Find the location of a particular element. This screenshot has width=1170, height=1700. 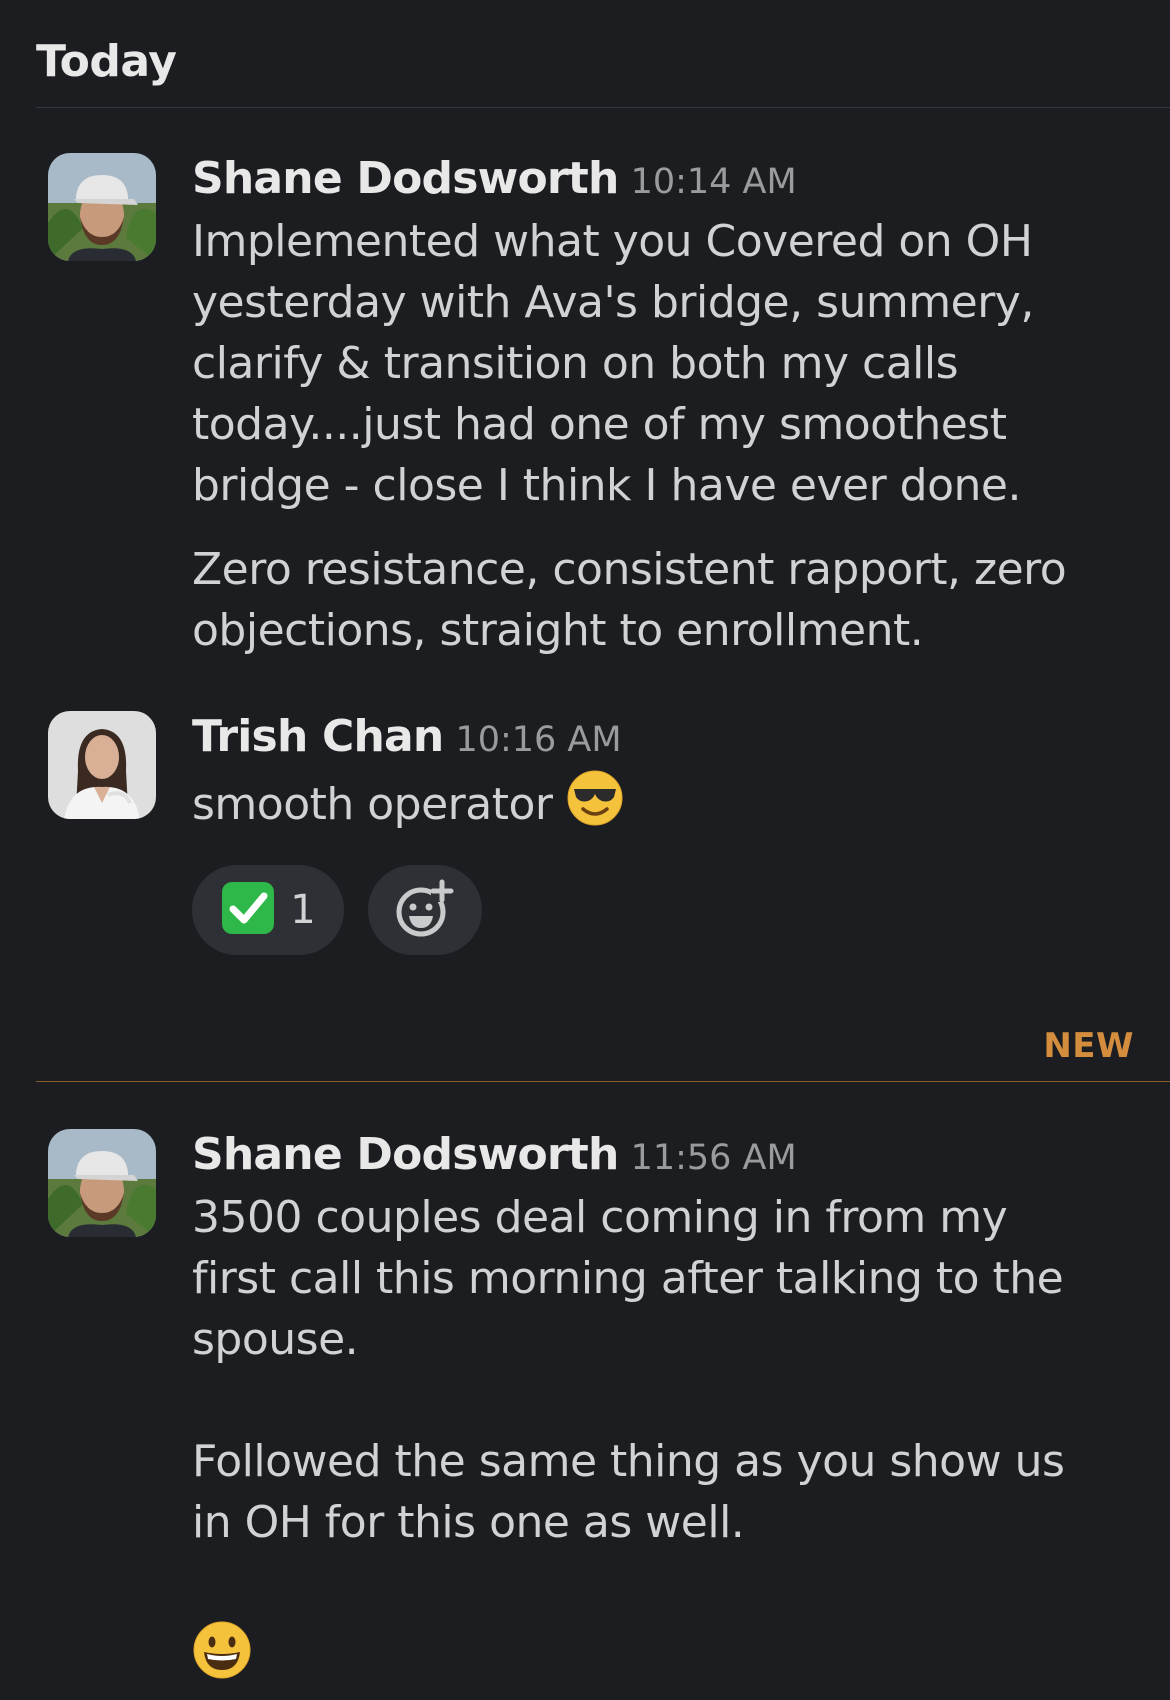

reaction-count: 1 is located at coordinates (303, 910).